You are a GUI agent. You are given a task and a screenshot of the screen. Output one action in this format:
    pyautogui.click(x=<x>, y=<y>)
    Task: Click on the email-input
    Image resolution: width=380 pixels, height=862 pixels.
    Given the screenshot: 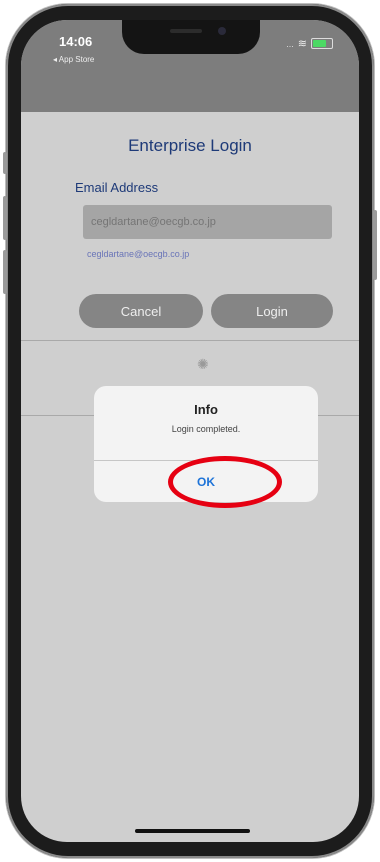 What is the action you would take?
    pyautogui.click(x=207, y=222)
    